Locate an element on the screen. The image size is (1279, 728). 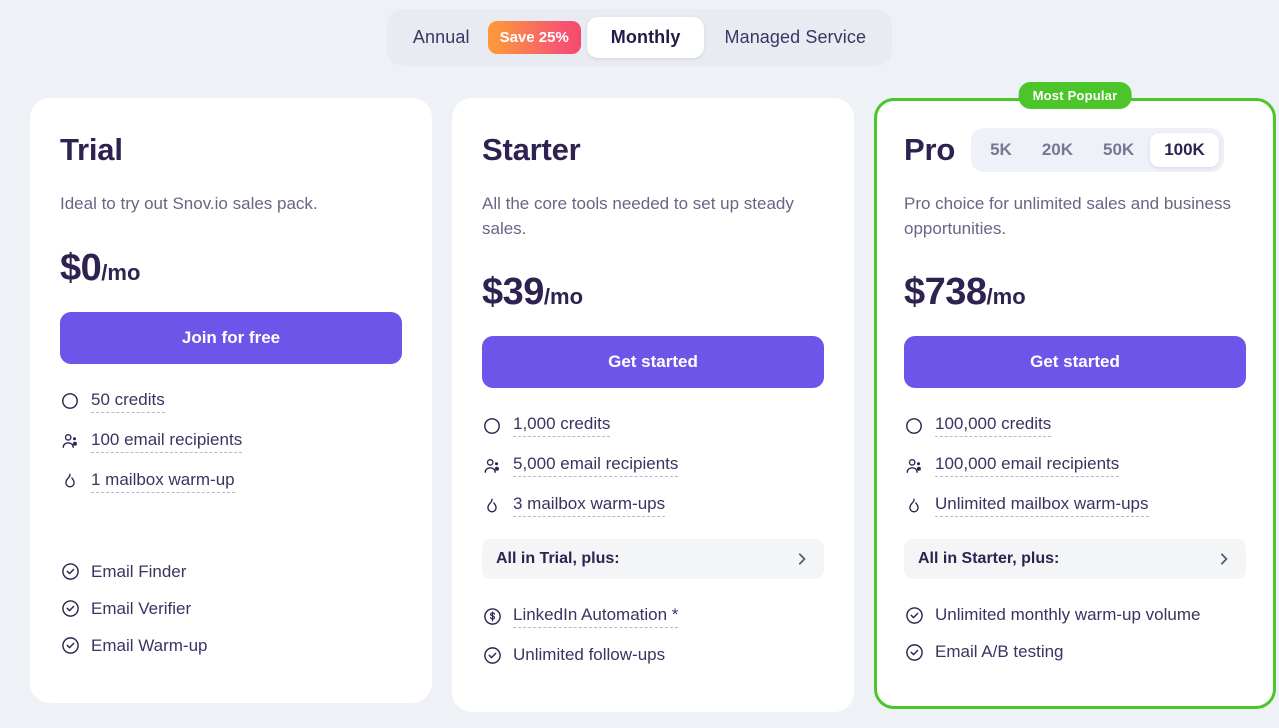
feature-label: 1 mailbox warm-up is located at coordinates (163, 481).